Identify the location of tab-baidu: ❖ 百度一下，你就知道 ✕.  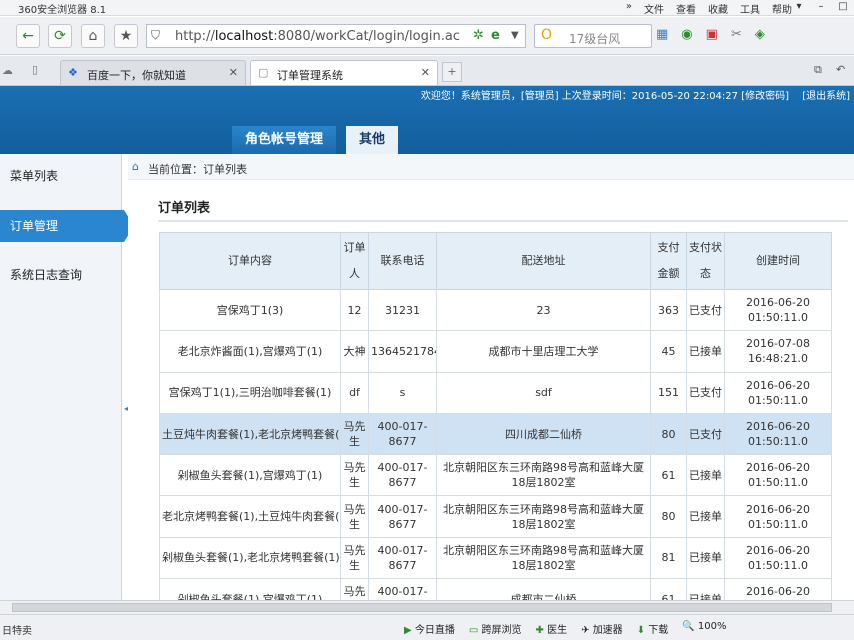
(153, 72).